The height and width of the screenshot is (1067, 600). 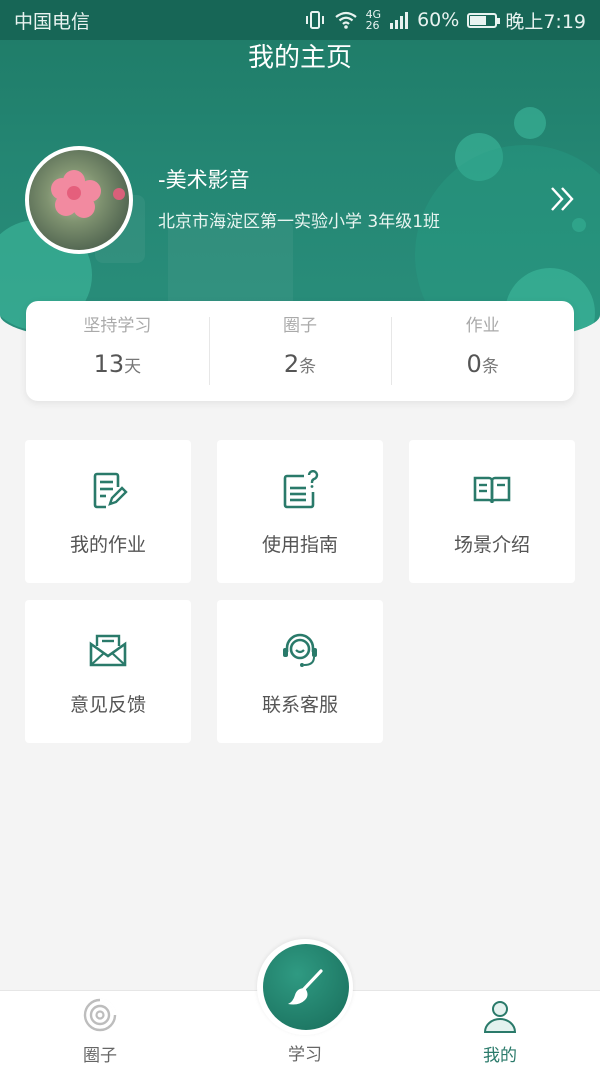 What do you see at coordinates (119, 194) in the screenshot?
I see `flower-bud` at bounding box center [119, 194].